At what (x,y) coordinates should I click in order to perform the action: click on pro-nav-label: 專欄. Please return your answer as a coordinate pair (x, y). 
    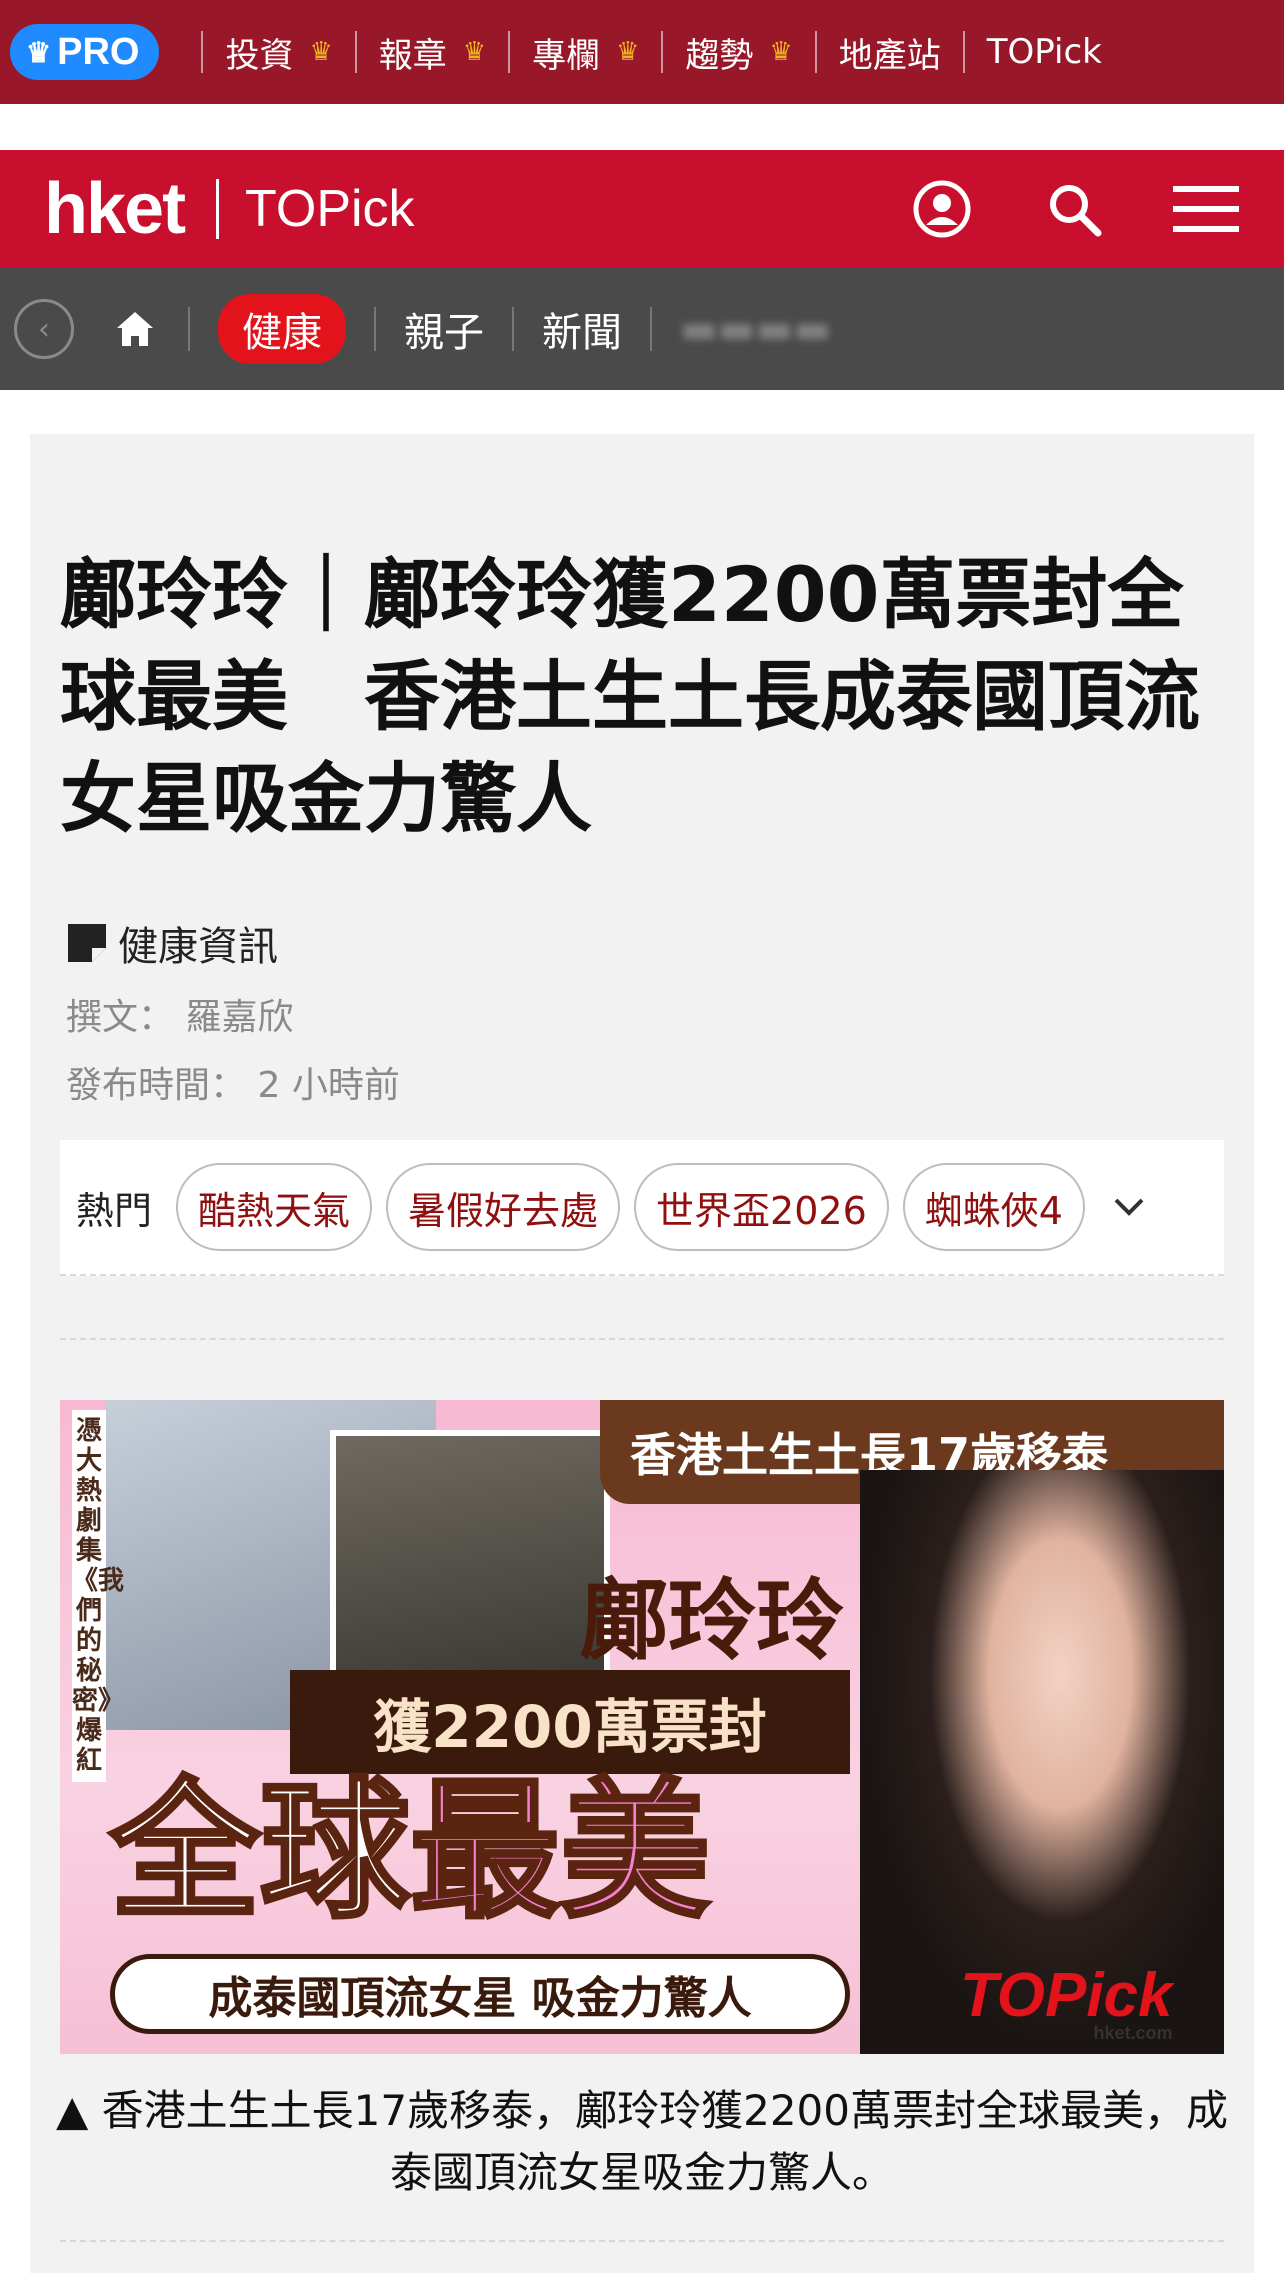
    Looking at the image, I should click on (566, 55).